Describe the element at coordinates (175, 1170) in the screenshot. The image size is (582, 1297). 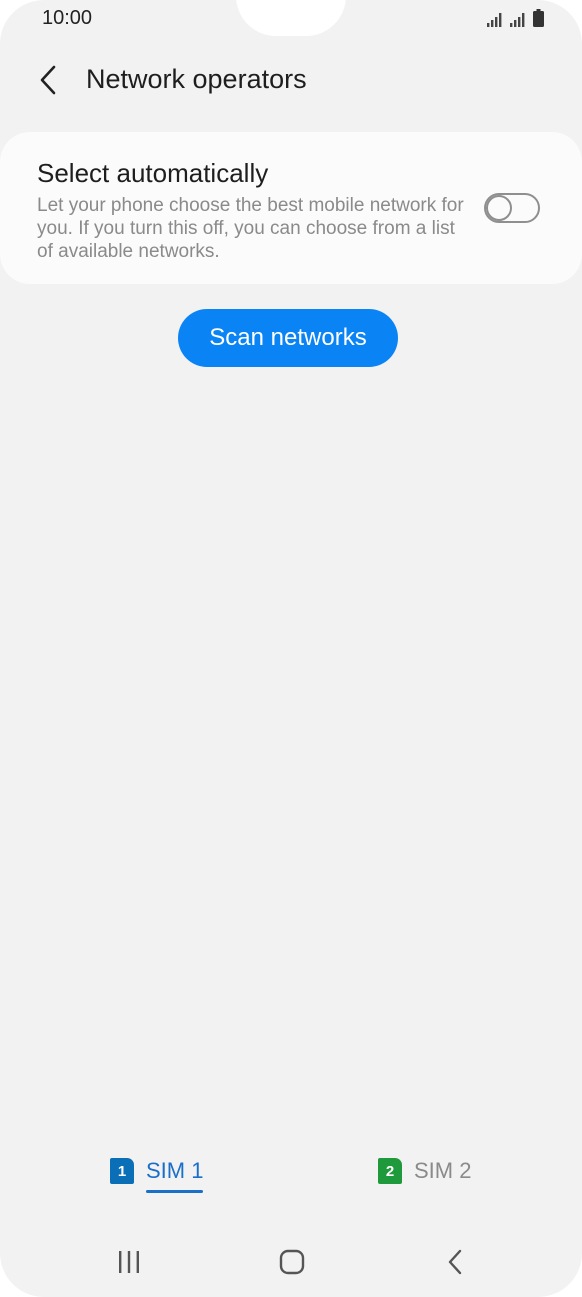
I see `sim-1-label-text: SIM 1` at that location.